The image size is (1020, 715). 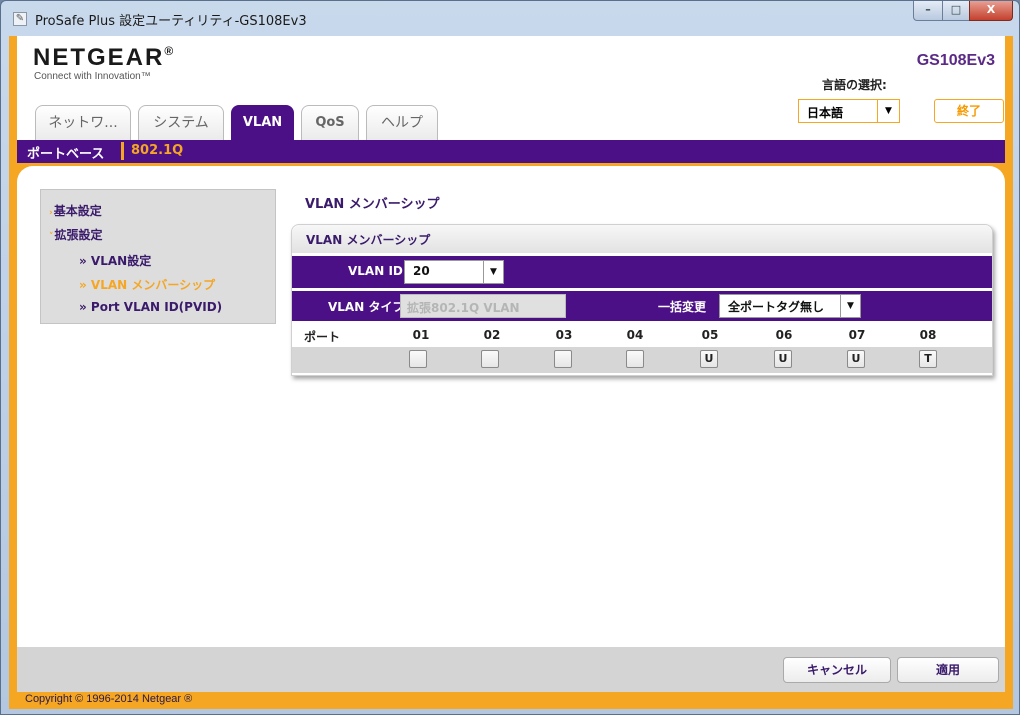 I want to click on logo-text: NETGEAR, so click(x=99, y=57).